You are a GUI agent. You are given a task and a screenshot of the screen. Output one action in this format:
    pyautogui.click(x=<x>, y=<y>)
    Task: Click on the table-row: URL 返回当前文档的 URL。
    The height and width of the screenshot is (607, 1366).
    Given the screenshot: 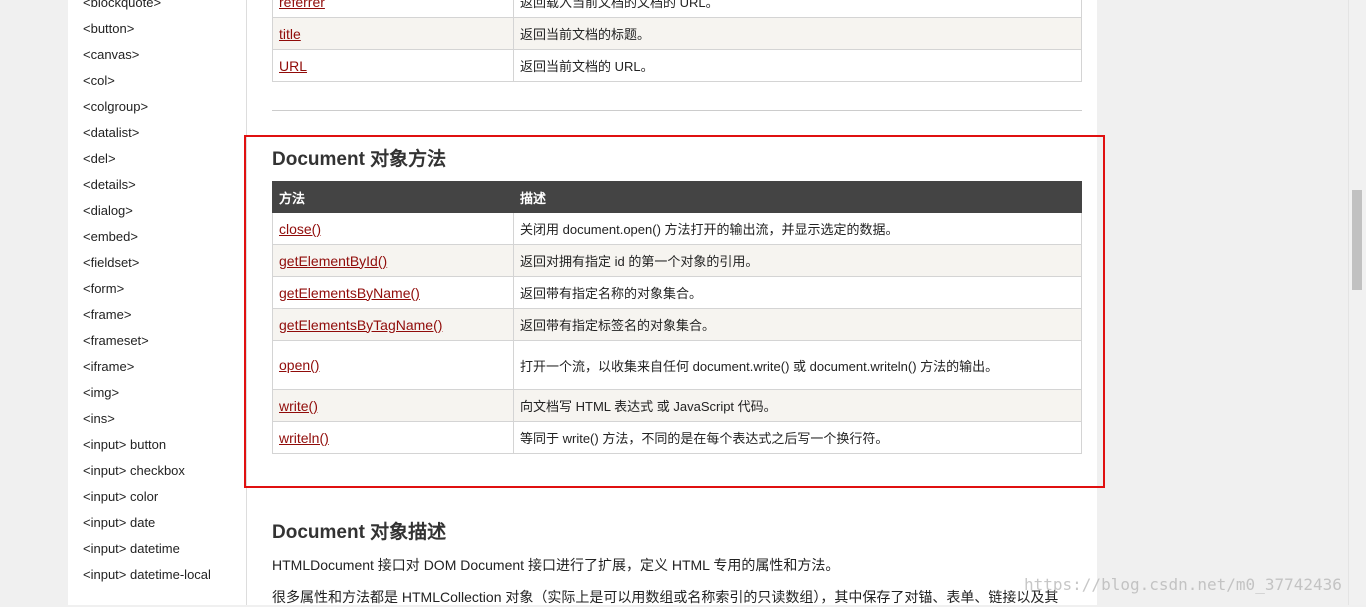 What is the action you would take?
    pyautogui.click(x=677, y=65)
    